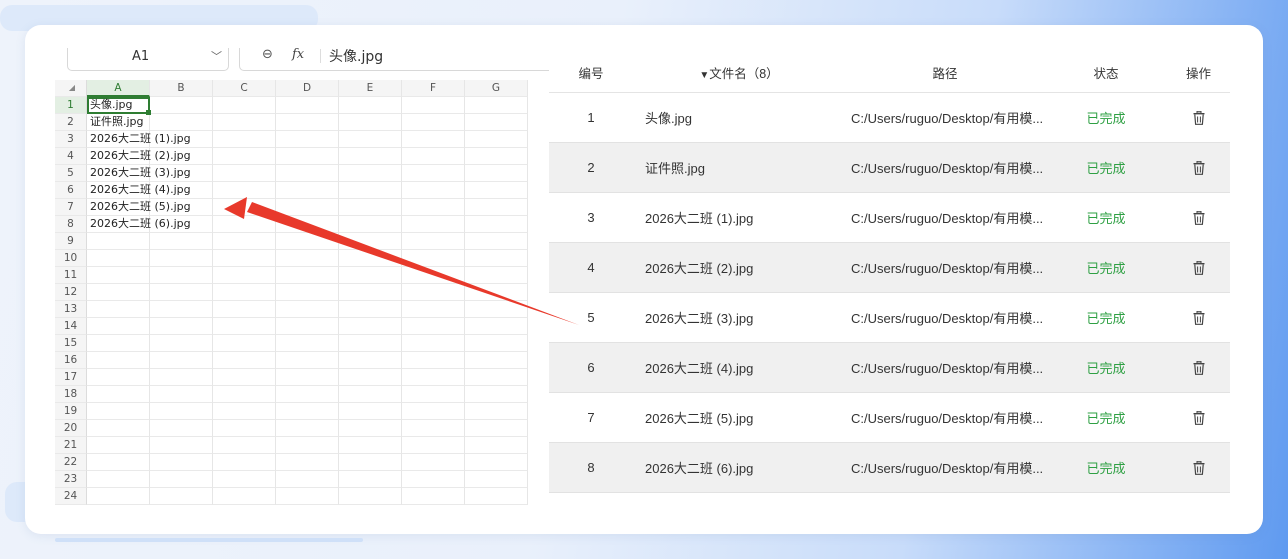 This screenshot has width=1288, height=559. Describe the element at coordinates (181, 88) in the screenshot. I see `column-header-b: B` at that location.